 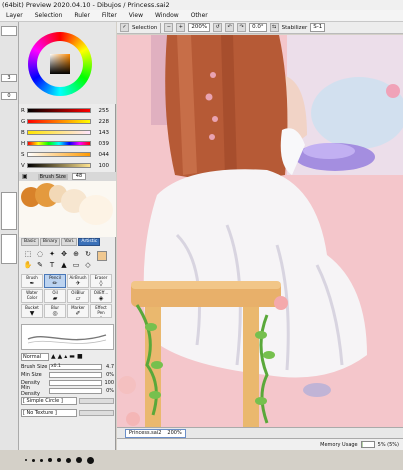 I want to click on color-slider-value: 228, so click(x=100, y=122).